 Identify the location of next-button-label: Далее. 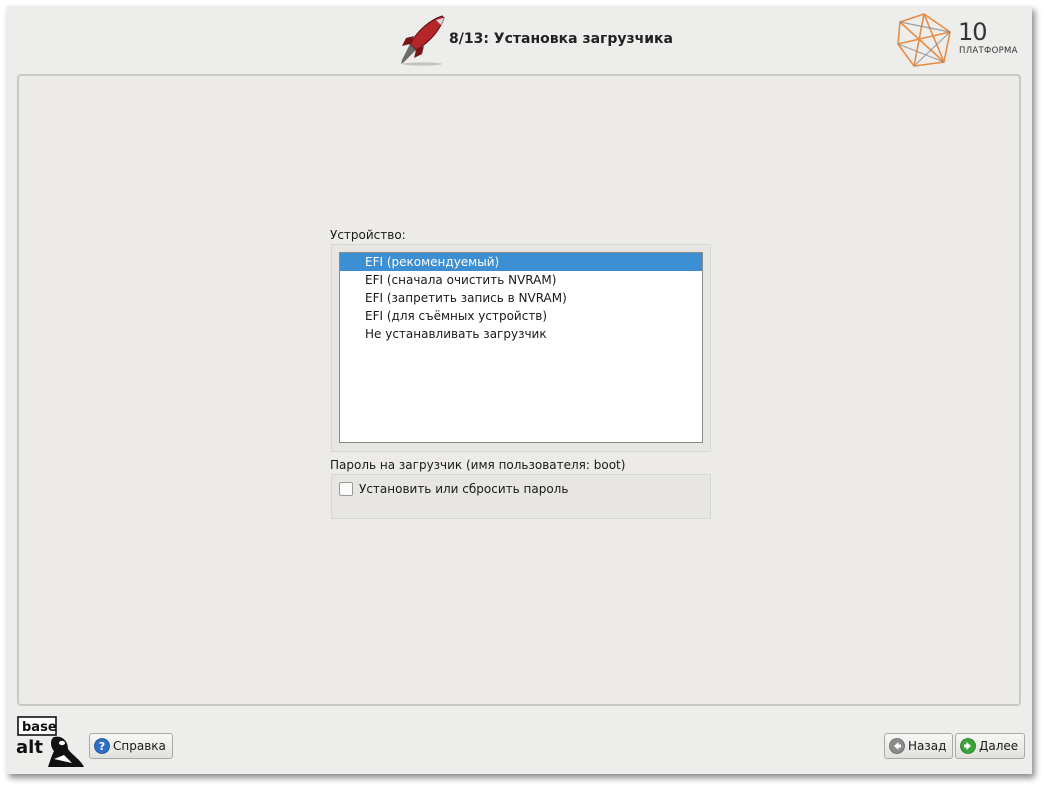
(999, 746).